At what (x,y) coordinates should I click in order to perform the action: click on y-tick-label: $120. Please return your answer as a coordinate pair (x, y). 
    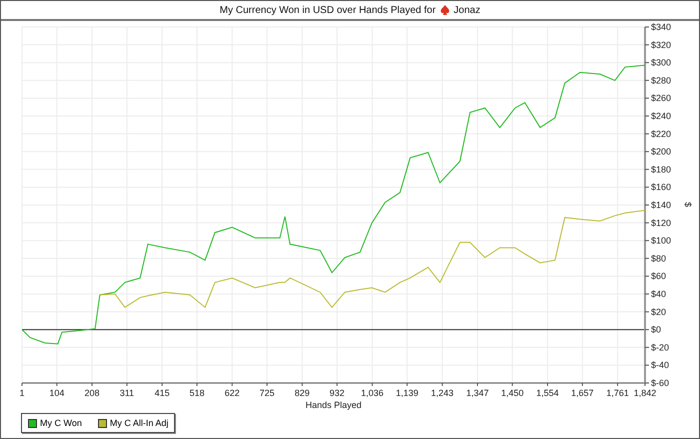
    Looking at the image, I should click on (661, 223).